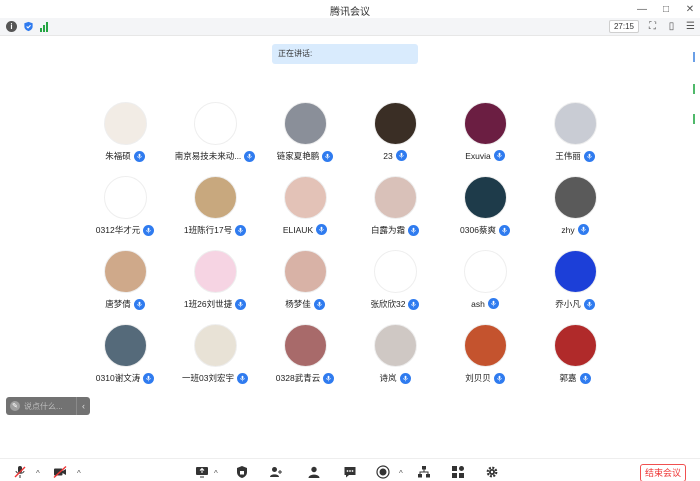  I want to click on meeting-timer: 27:15, so click(623, 26).